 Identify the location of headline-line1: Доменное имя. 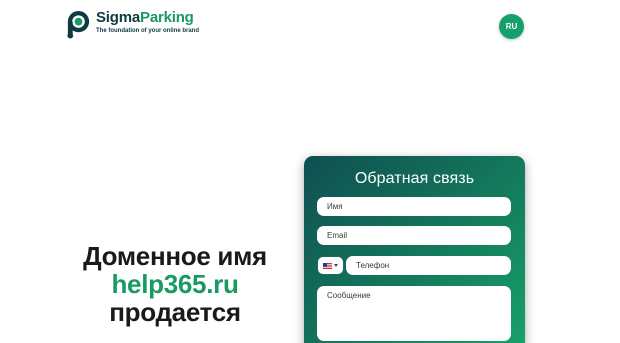
(175, 256).